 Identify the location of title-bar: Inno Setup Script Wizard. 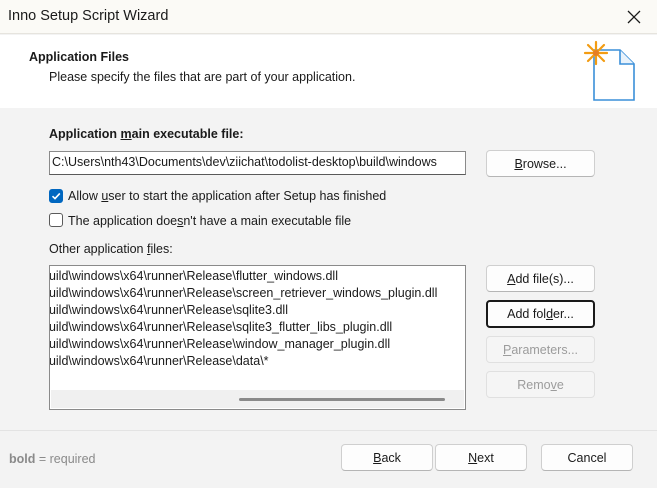
(328, 17).